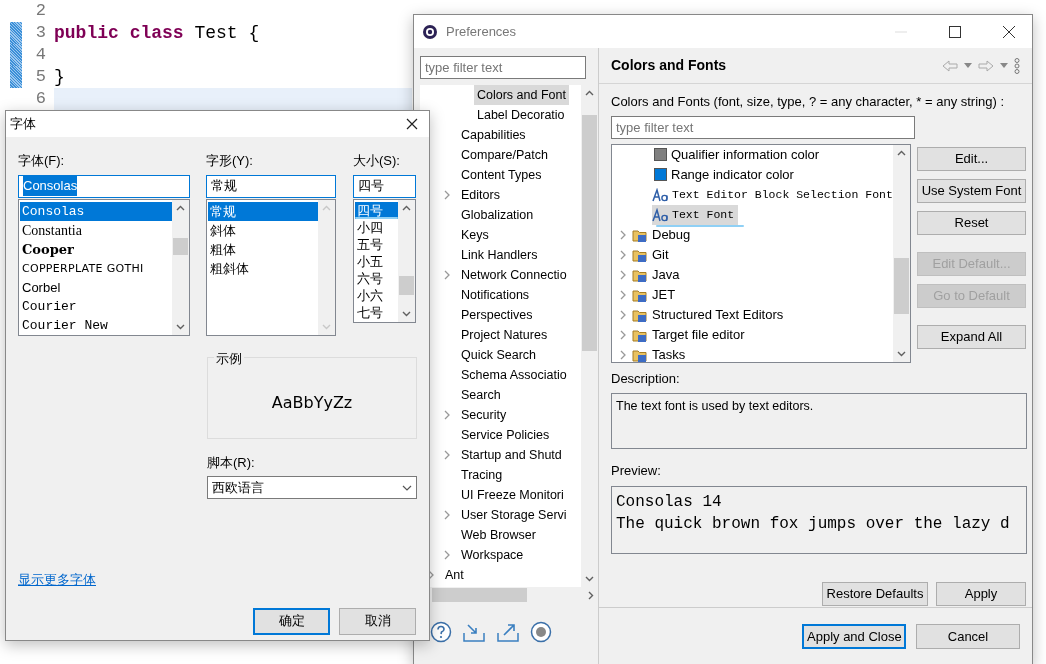 Image resolution: width=1046 pixels, height=664 pixels. I want to click on list-item: 五号, so click(376, 244).